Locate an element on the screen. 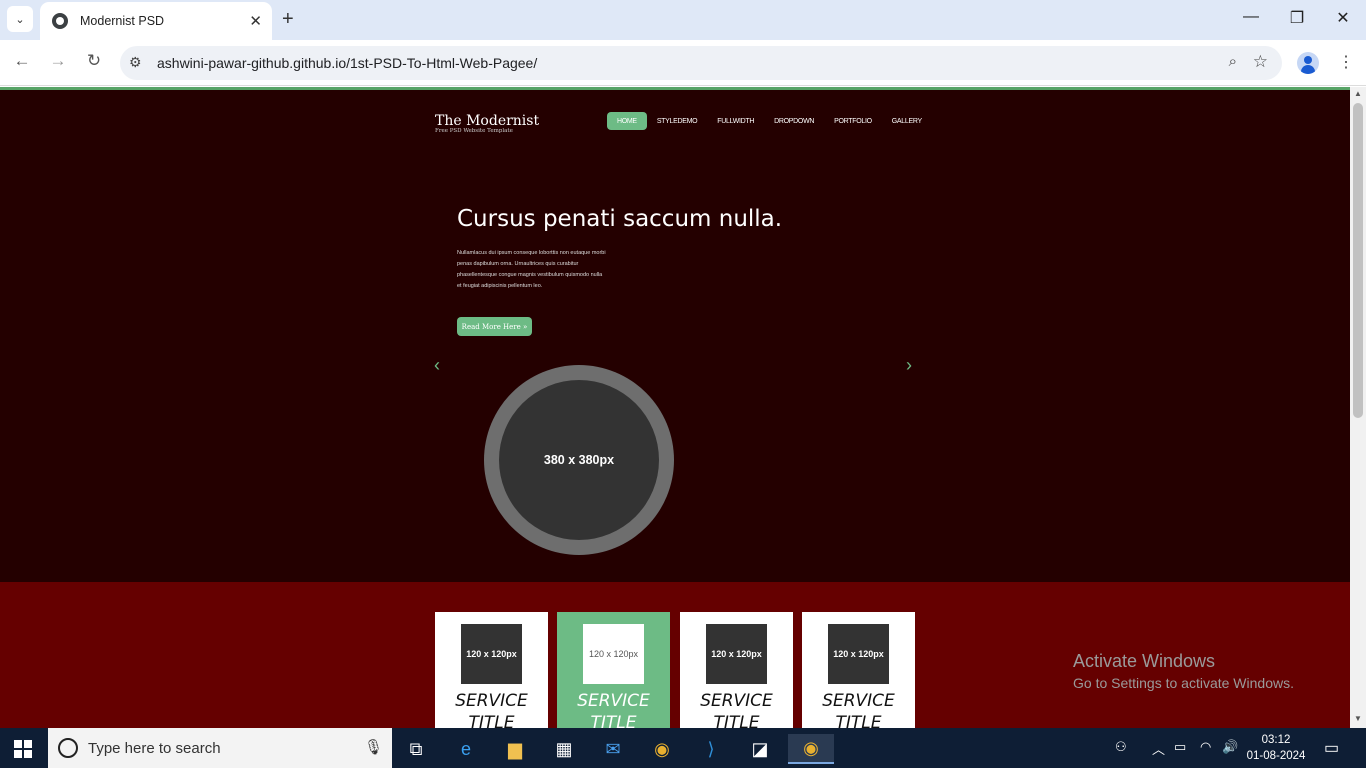 This screenshot has height=768, width=1366. vscode-icon: ⟩ is located at coordinates (711, 749).